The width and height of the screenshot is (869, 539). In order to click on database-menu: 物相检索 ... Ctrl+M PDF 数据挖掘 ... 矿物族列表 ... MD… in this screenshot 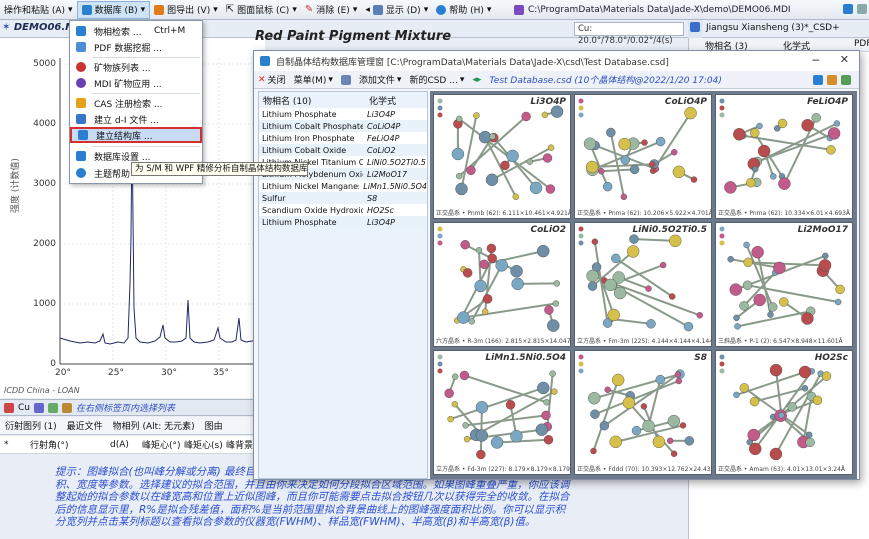, I will do `click(136, 102)`.